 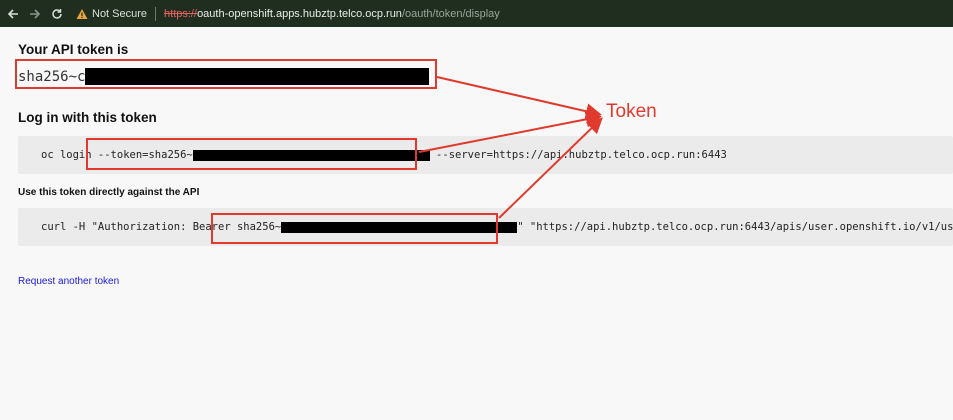 I want to click on forward-arrow-icon, so click(x=35, y=13).